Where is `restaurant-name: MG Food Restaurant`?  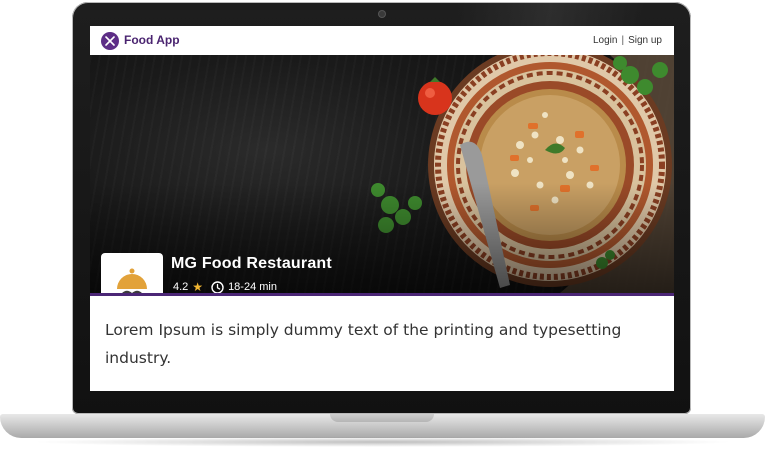
restaurant-name: MG Food Restaurant is located at coordinates (251, 263).